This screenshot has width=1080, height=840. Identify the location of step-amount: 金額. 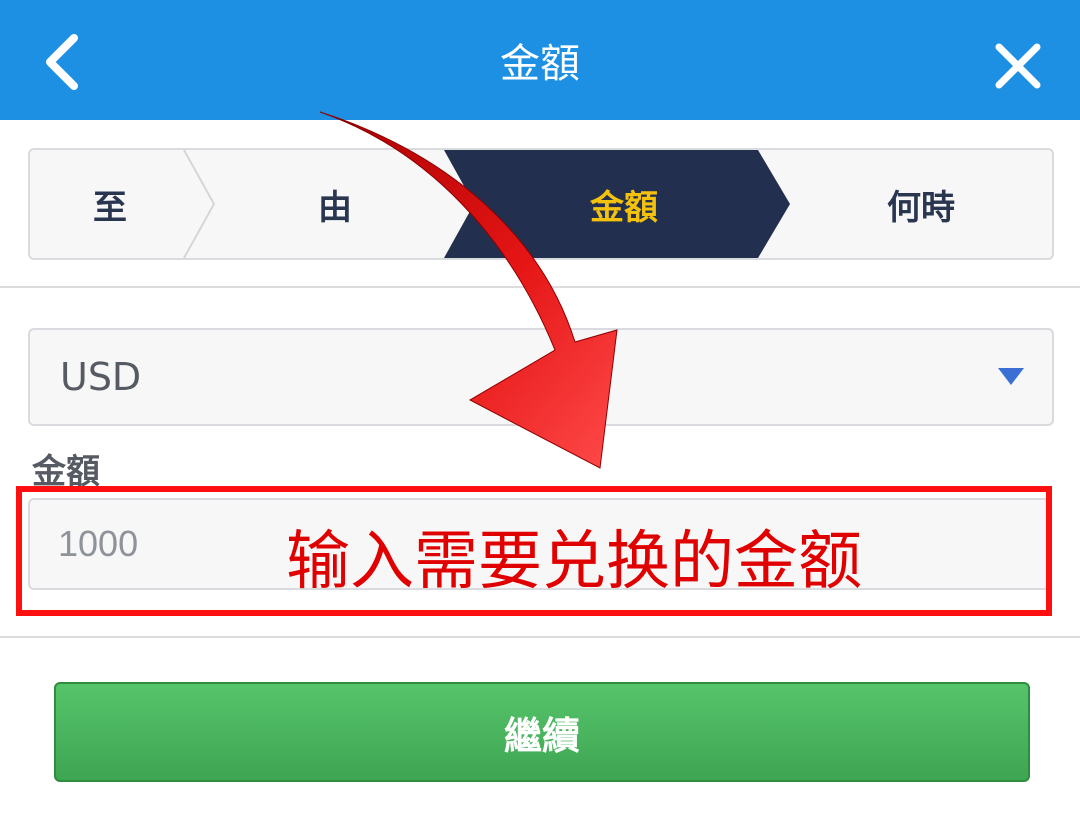
(624, 204).